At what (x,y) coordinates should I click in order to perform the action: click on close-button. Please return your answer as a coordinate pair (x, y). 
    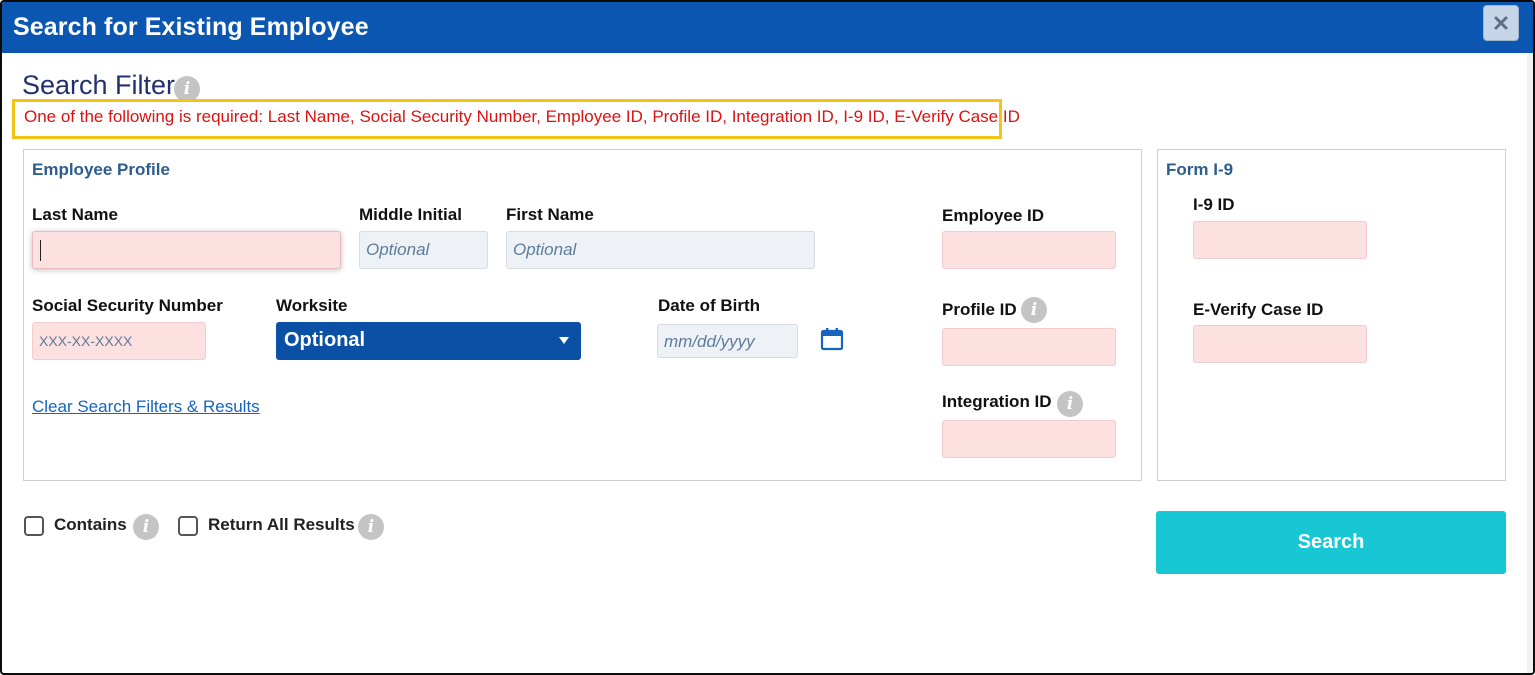
    Looking at the image, I should click on (1501, 23).